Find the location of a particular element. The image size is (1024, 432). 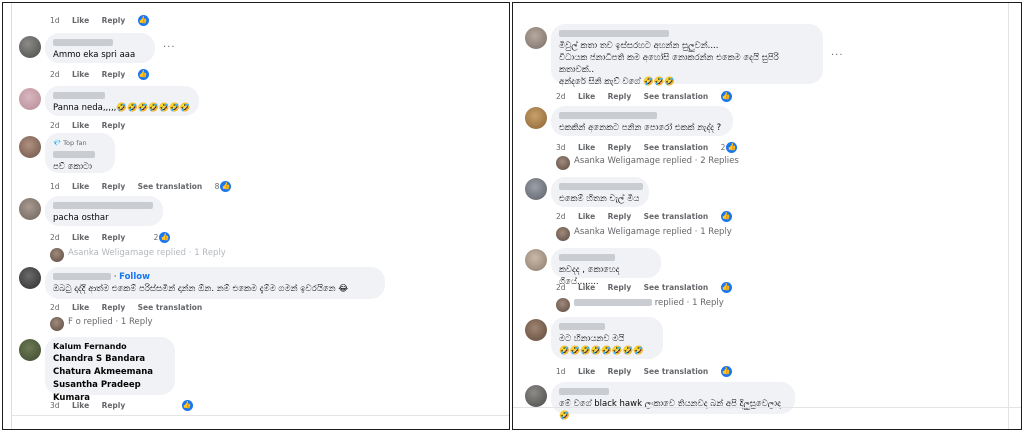

comment-meta: 2d Like Reply See translation is located at coordinates (131, 307).